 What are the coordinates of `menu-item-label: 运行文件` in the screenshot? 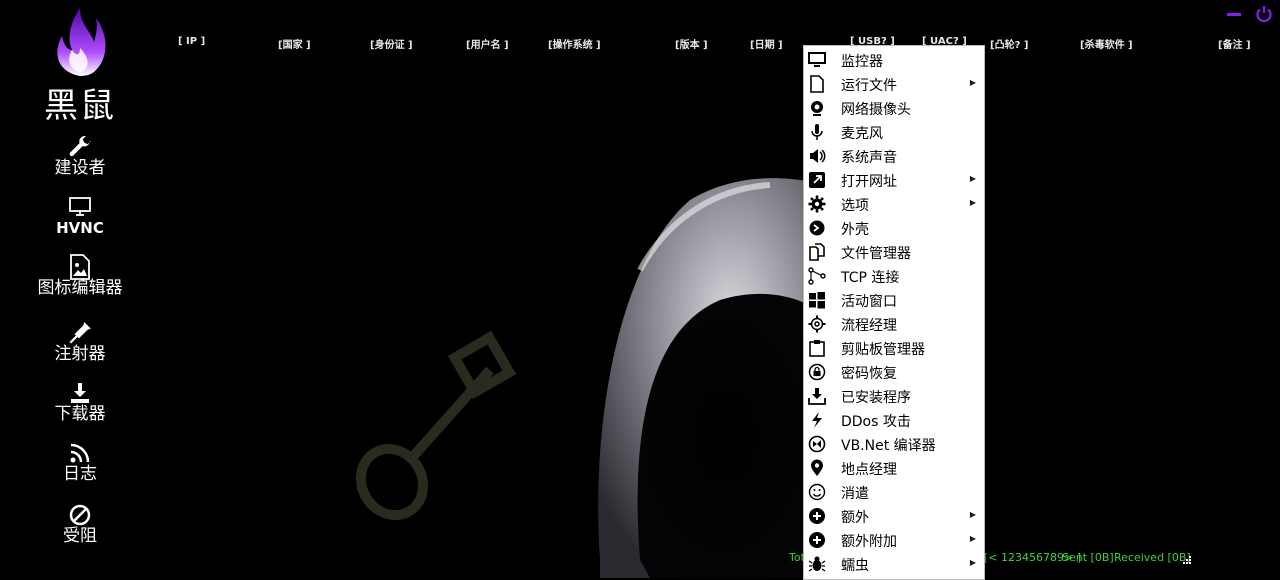 It's located at (869, 86).